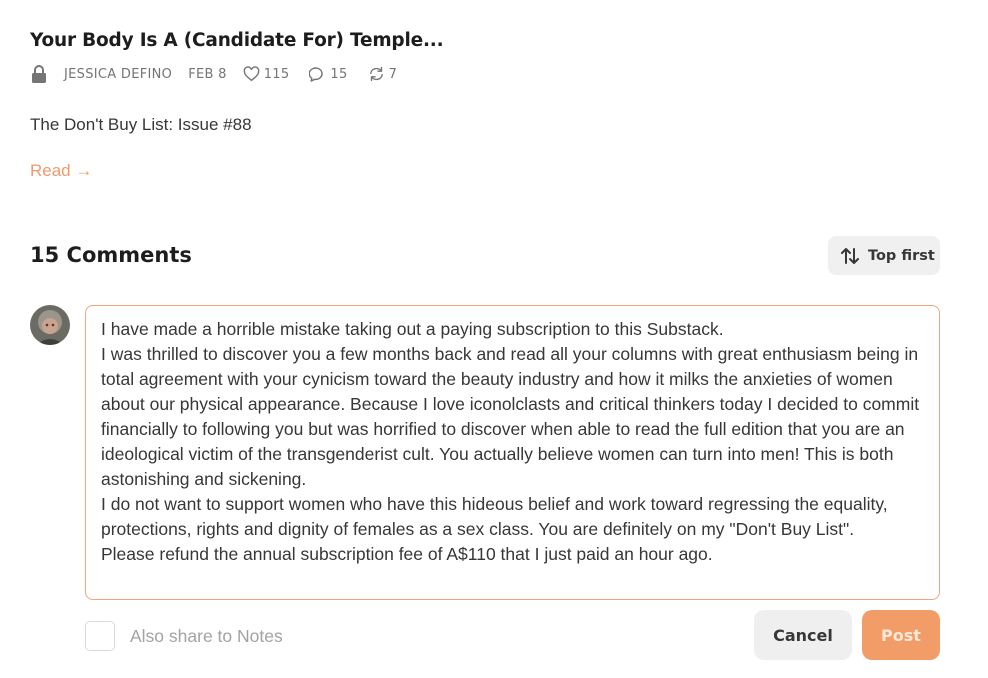 Image resolution: width=988 pixels, height=678 pixels. I want to click on post-meta: JESSICA DEFINO FEB 8 115 15 7, so click(223, 74).